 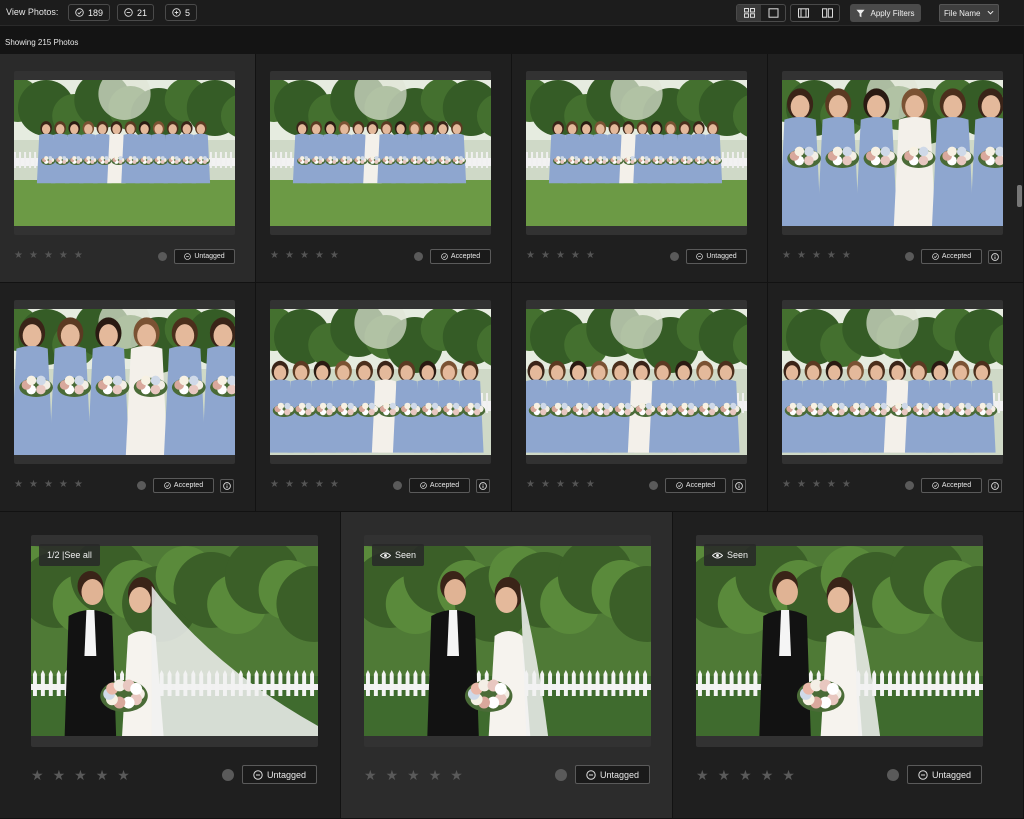 I want to click on photo-card-large: 1/2 |See all ★ ★ ★ ★ ★ Untagged, so click(x=170, y=665).